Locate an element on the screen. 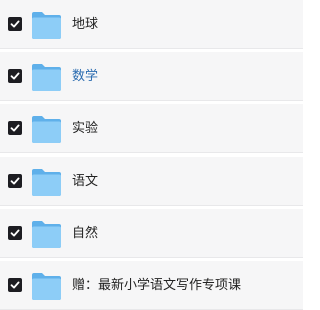  folder-label: 语文 is located at coordinates (85, 181).